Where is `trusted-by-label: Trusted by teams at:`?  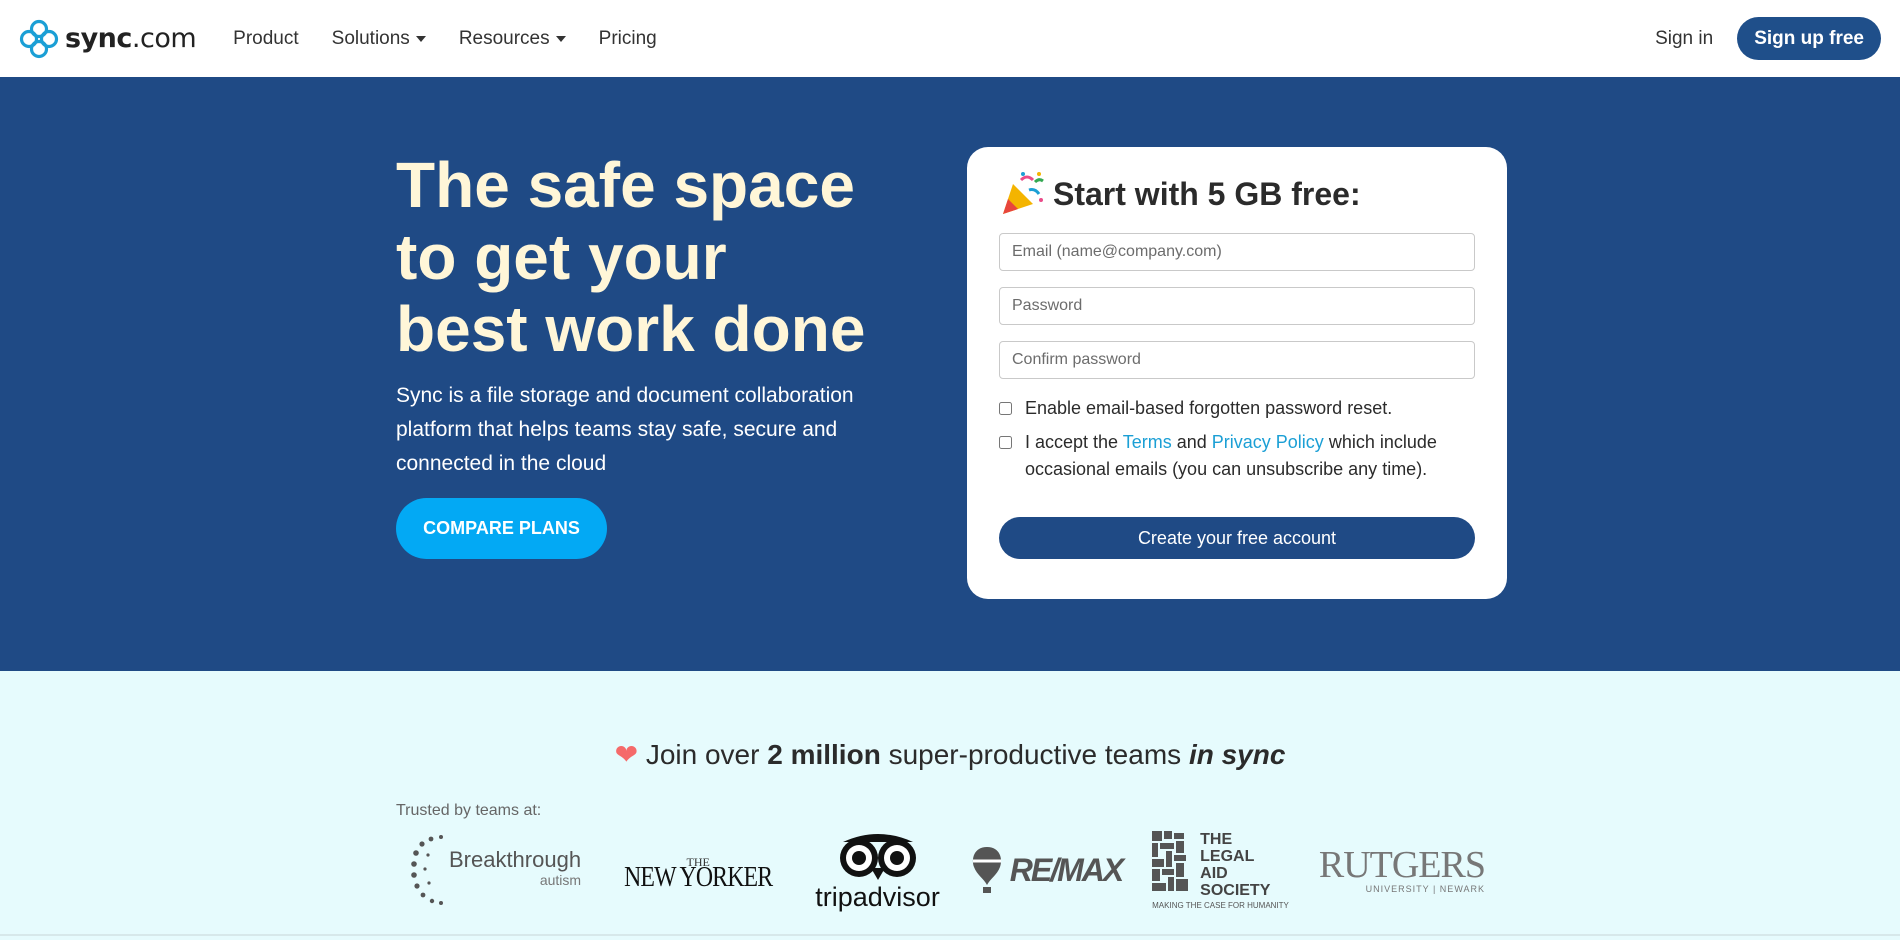
trusted-by-label: Trusted by teams at: is located at coordinates (469, 810).